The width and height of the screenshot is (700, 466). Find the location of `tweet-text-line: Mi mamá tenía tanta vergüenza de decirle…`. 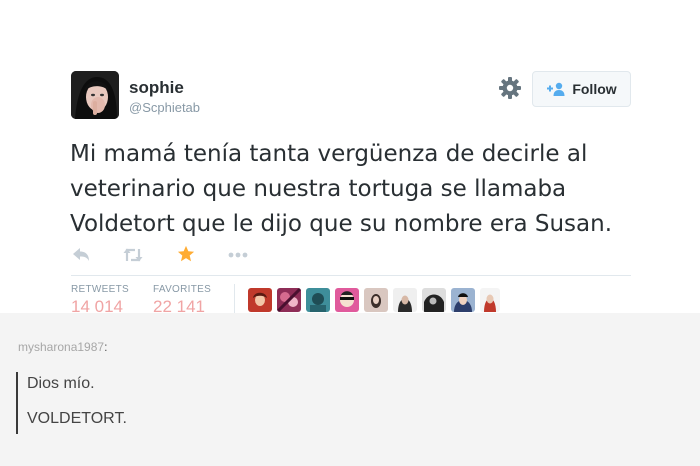

tweet-text-line: Mi mamá tenía tanta vergüenza de decirle… is located at coordinates (329, 154).